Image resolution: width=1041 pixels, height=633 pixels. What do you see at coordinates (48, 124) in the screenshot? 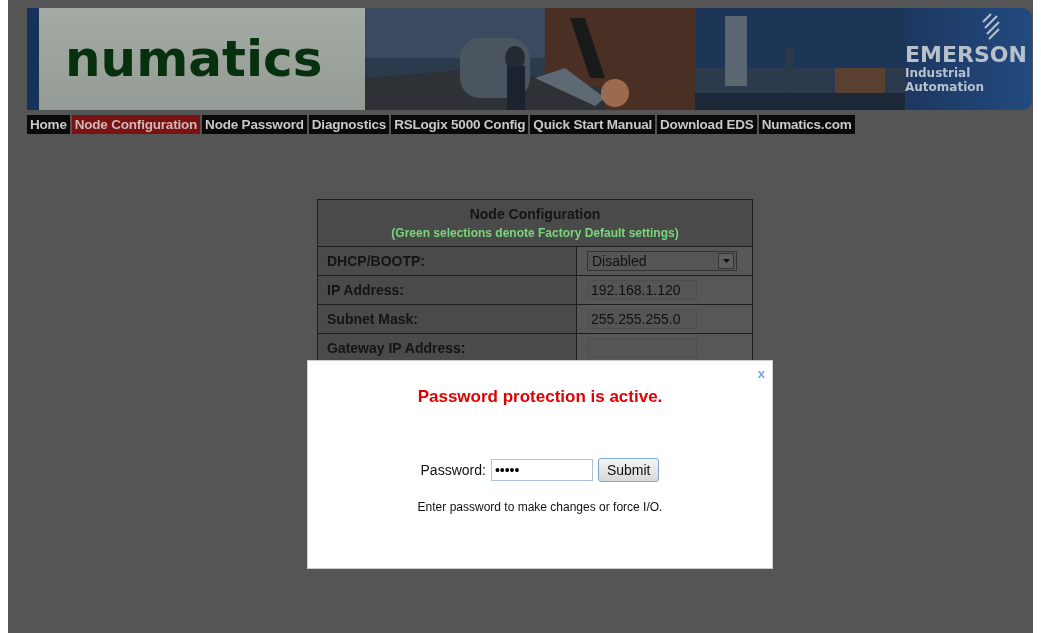
I see `nav-tab: Home` at bounding box center [48, 124].